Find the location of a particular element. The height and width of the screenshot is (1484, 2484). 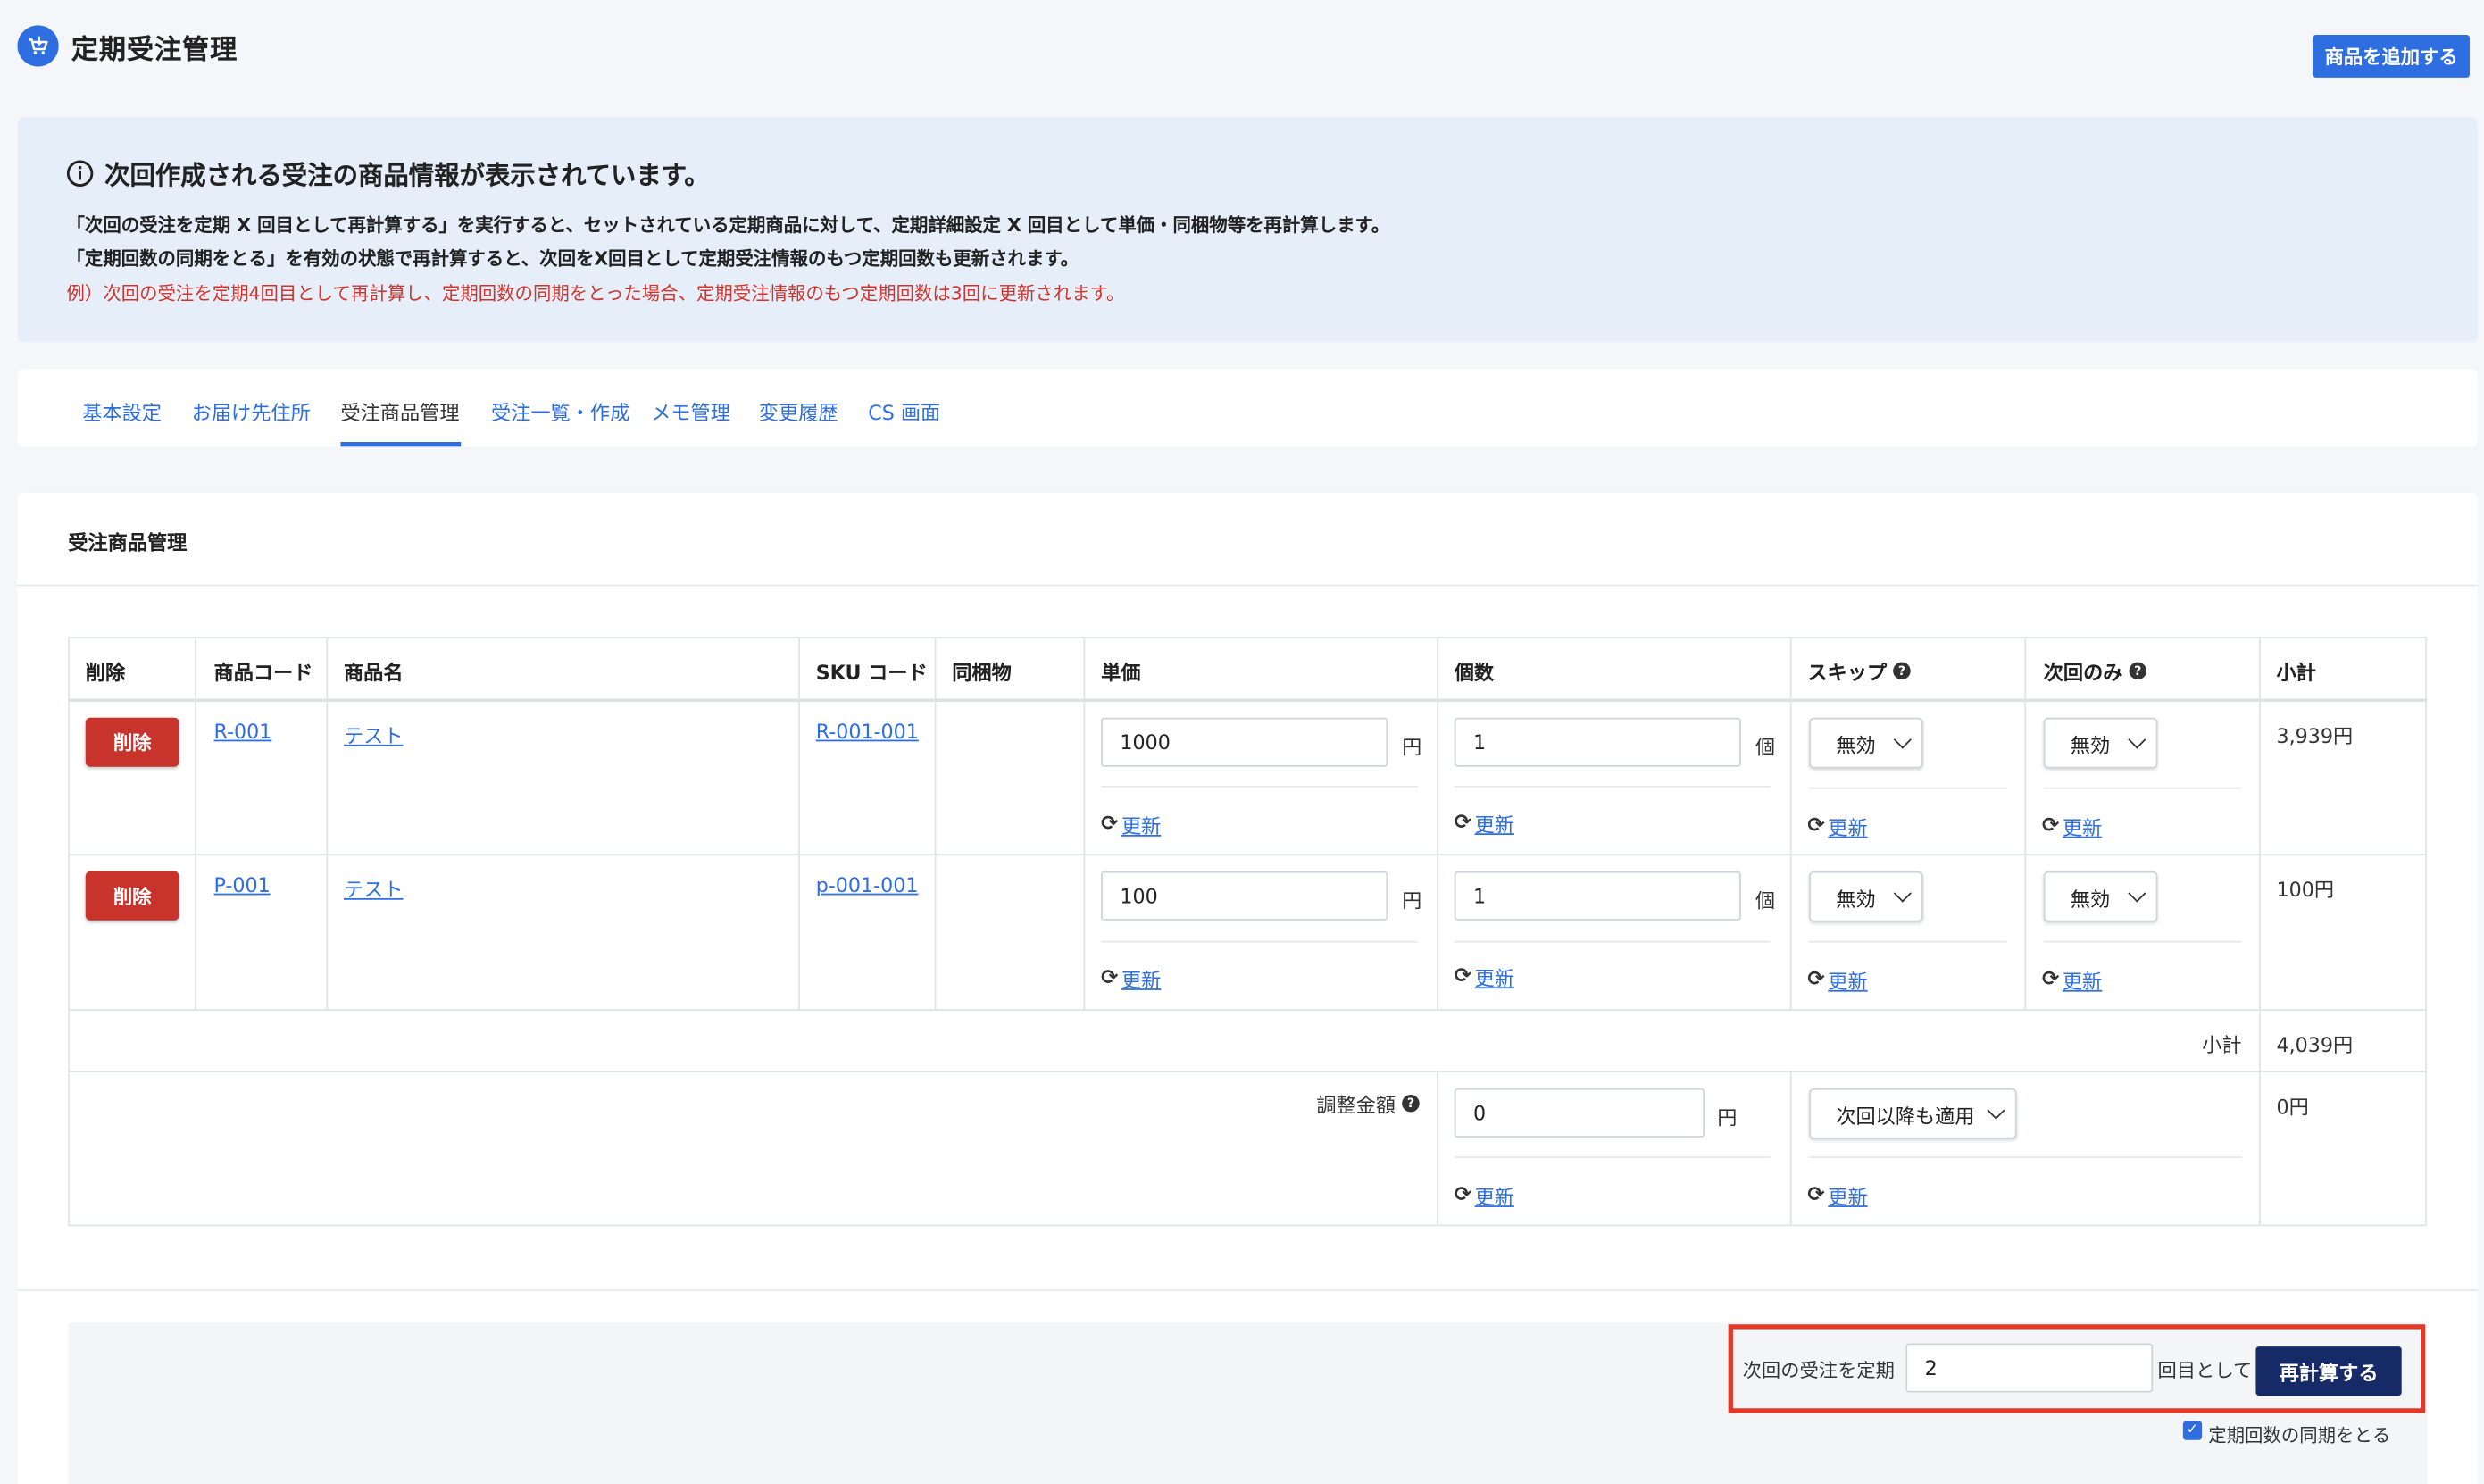

adjustment-update-link: ⟳ 更新 is located at coordinates (1484, 1195).